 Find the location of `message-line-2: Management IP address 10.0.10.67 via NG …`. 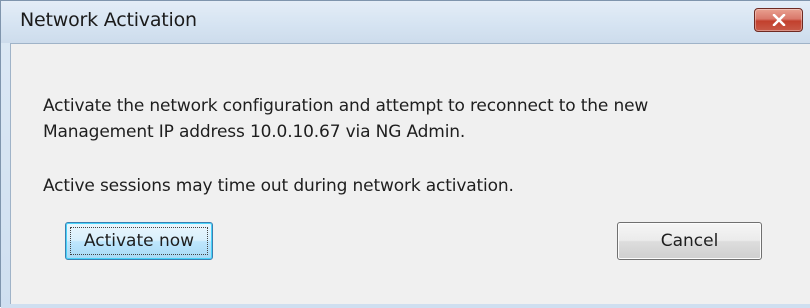

message-line-2: Management IP address 10.0.10.67 via NG … is located at coordinates (254, 132).